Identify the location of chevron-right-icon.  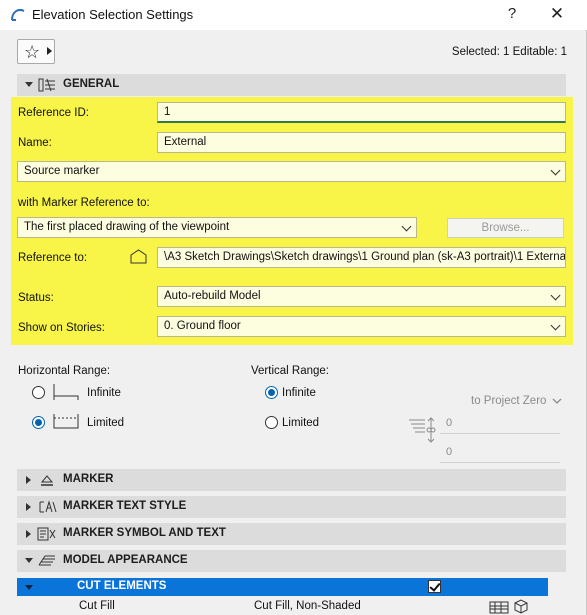
(49, 51).